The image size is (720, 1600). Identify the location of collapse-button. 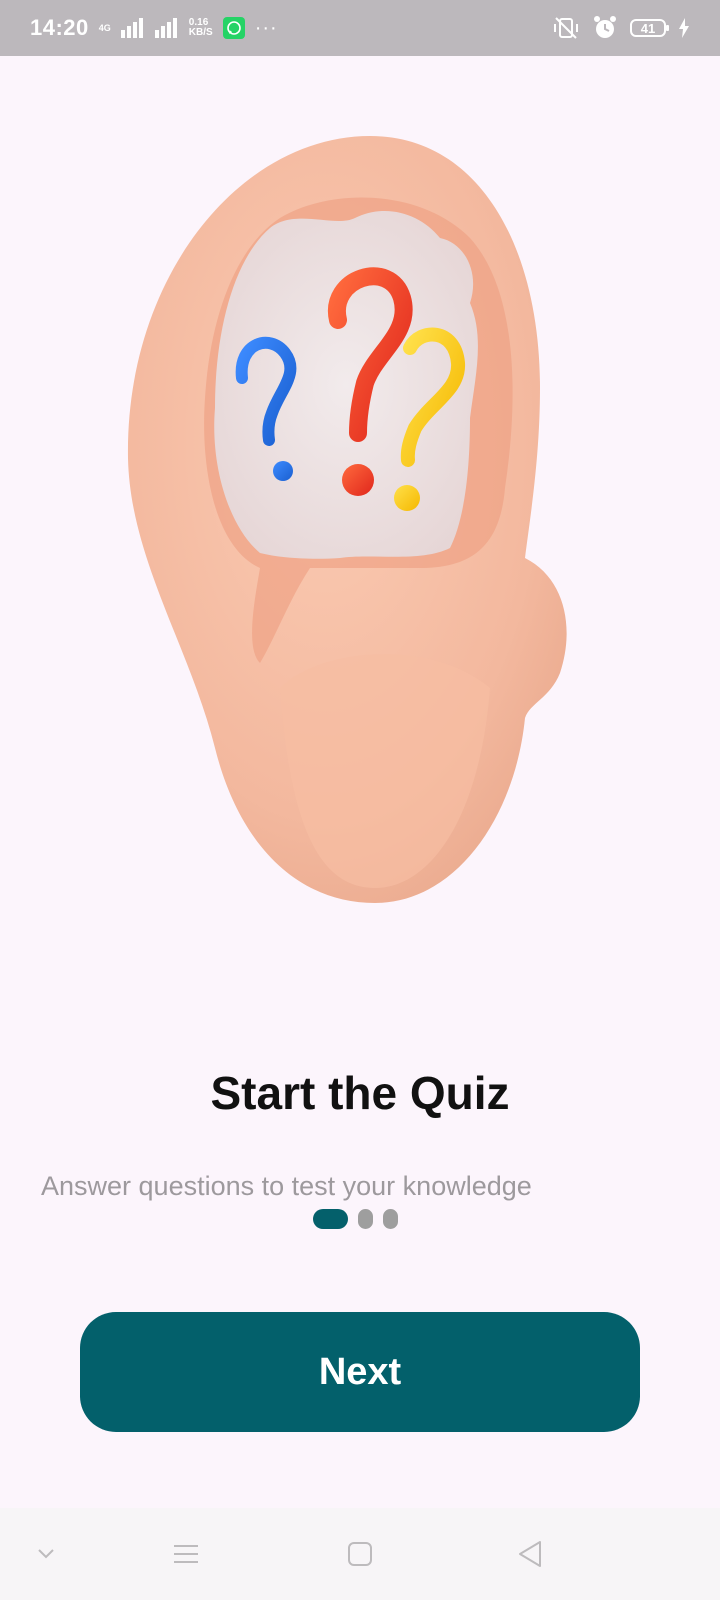
(46, 1554).